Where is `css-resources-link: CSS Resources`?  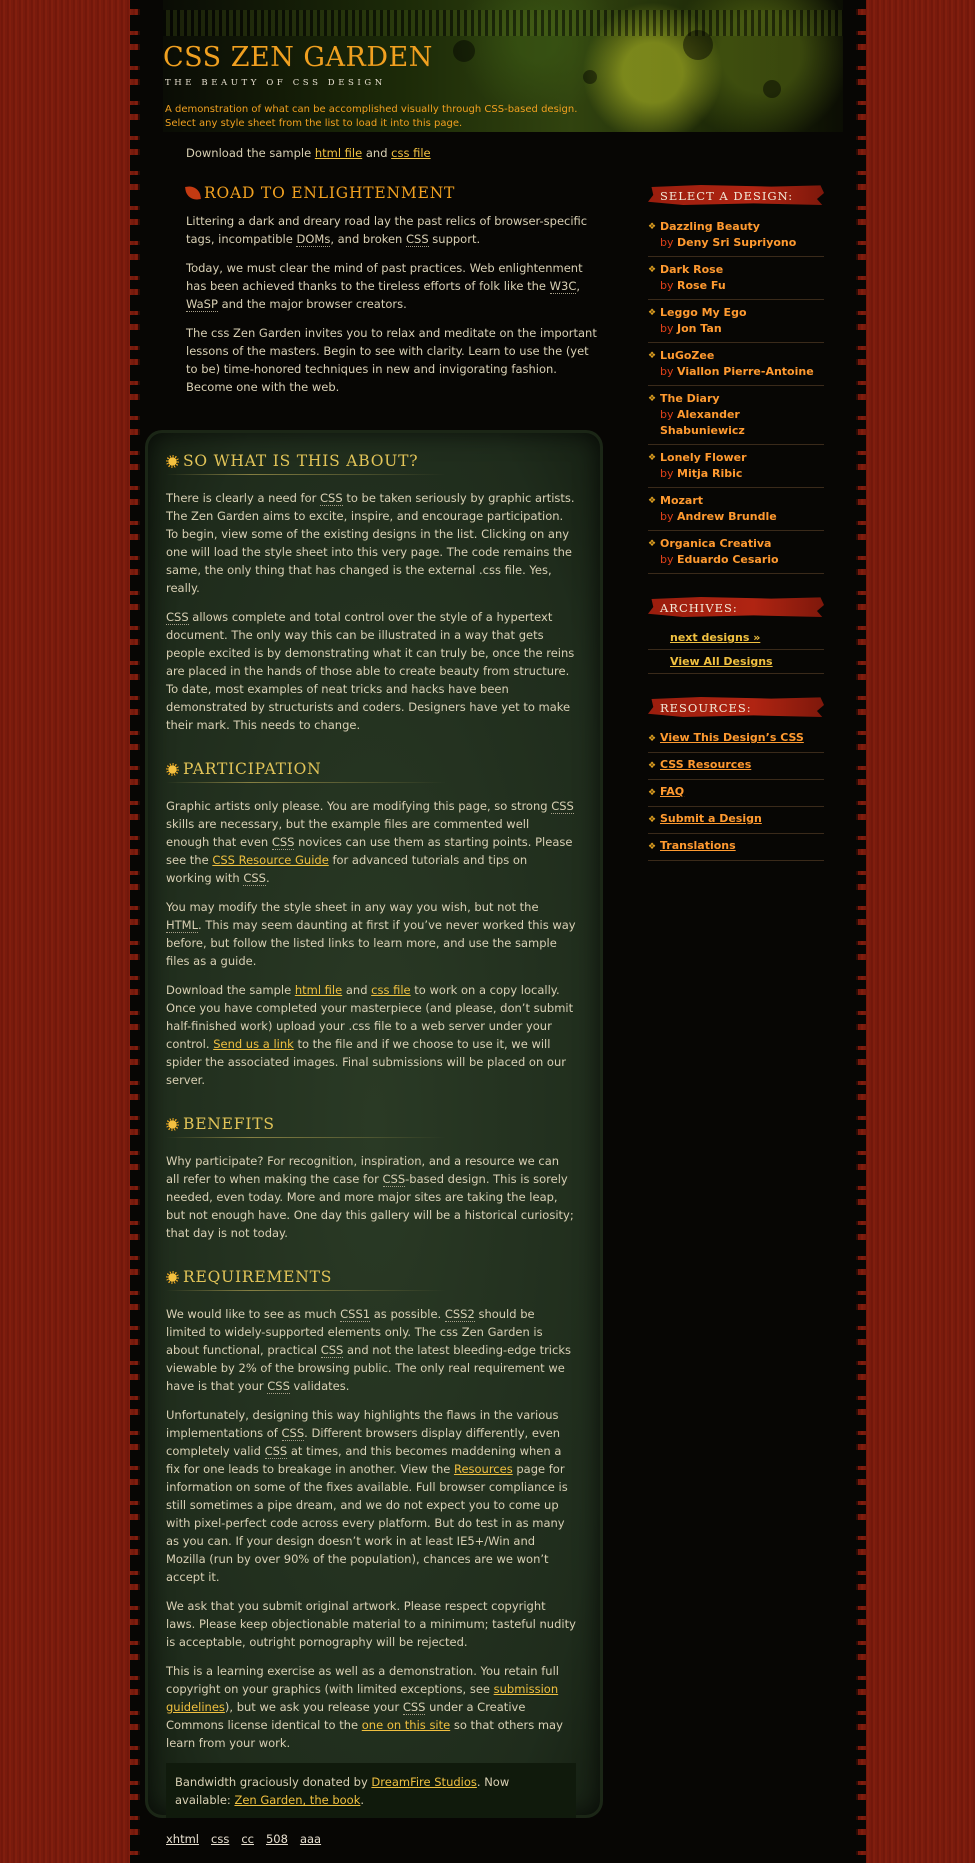
css-resources-link: CSS Resources is located at coordinates (705, 766).